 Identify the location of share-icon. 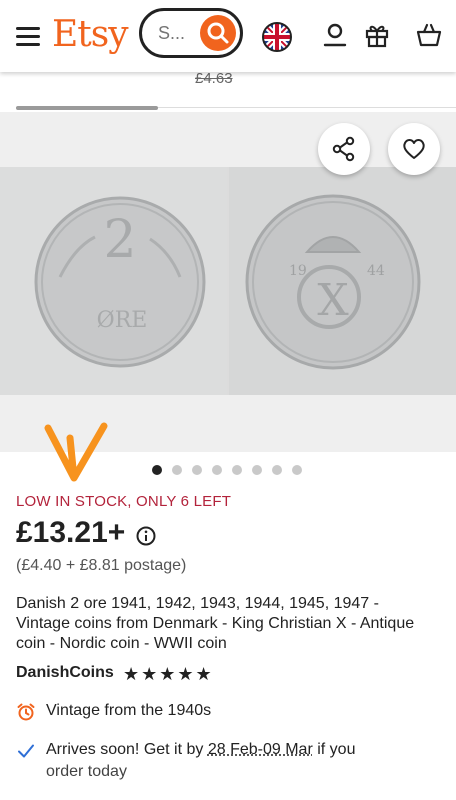
(343, 149).